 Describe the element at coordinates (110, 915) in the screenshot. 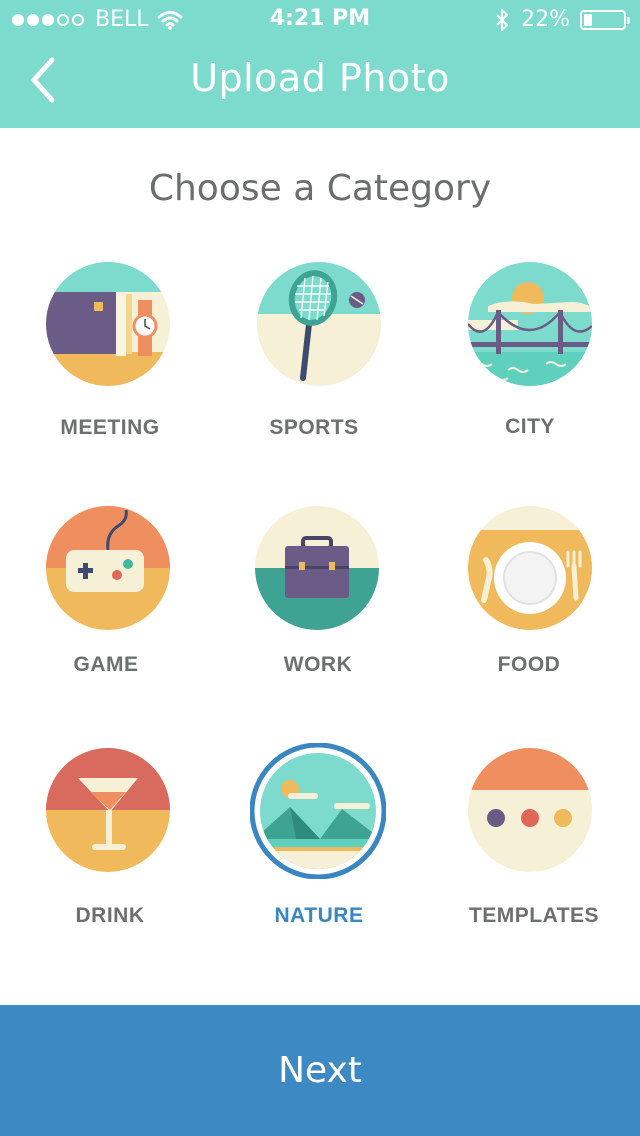

I see `category-drink-label: DRINK` at that location.